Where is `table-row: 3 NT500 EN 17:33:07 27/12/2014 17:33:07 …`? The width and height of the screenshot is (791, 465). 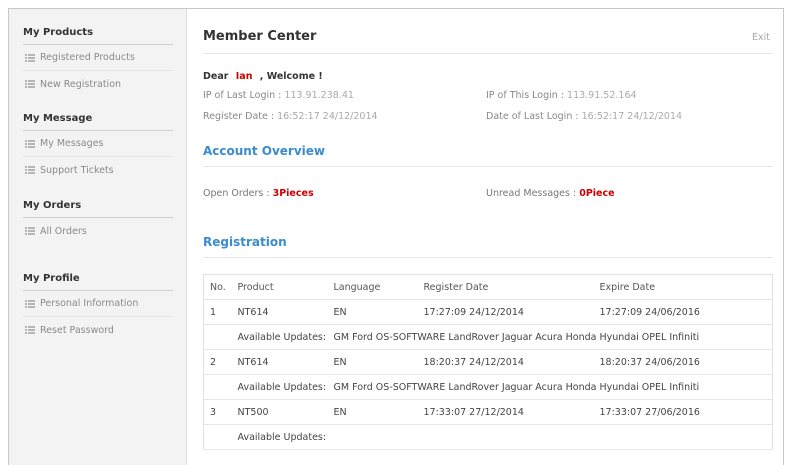 table-row: 3 NT500 EN 17:33:07 27/12/2014 17:33:07 … is located at coordinates (488, 412).